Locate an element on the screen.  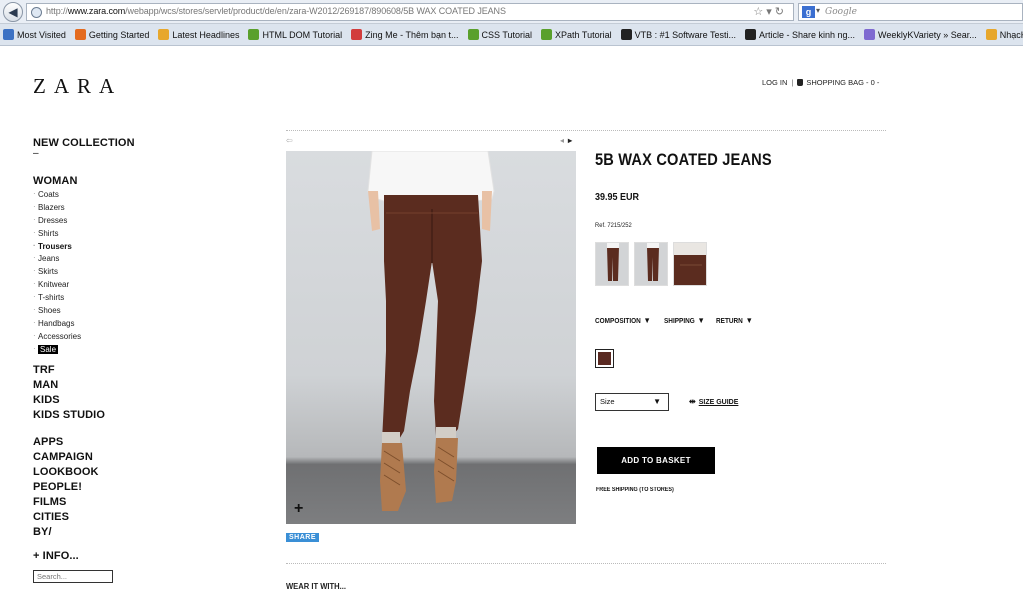
color-swatch-fill is located at coordinates (604, 358).